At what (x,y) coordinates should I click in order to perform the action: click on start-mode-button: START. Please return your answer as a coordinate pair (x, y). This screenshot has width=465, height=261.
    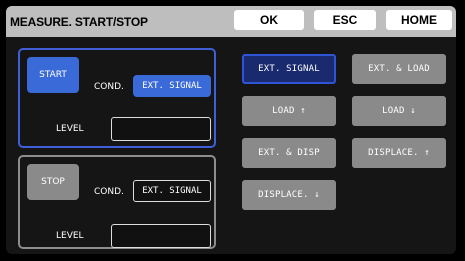
    Looking at the image, I should click on (53, 75).